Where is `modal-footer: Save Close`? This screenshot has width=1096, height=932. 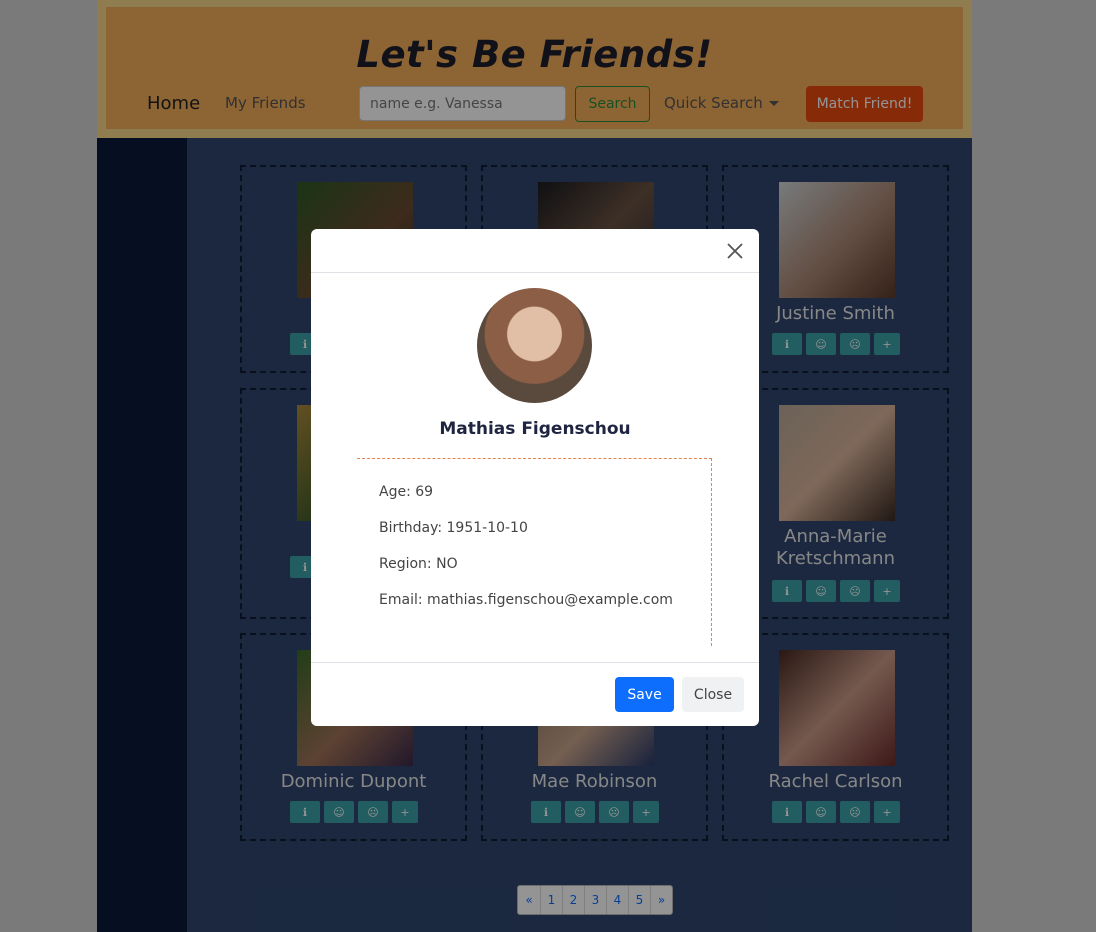 modal-footer: Save Close is located at coordinates (535, 694).